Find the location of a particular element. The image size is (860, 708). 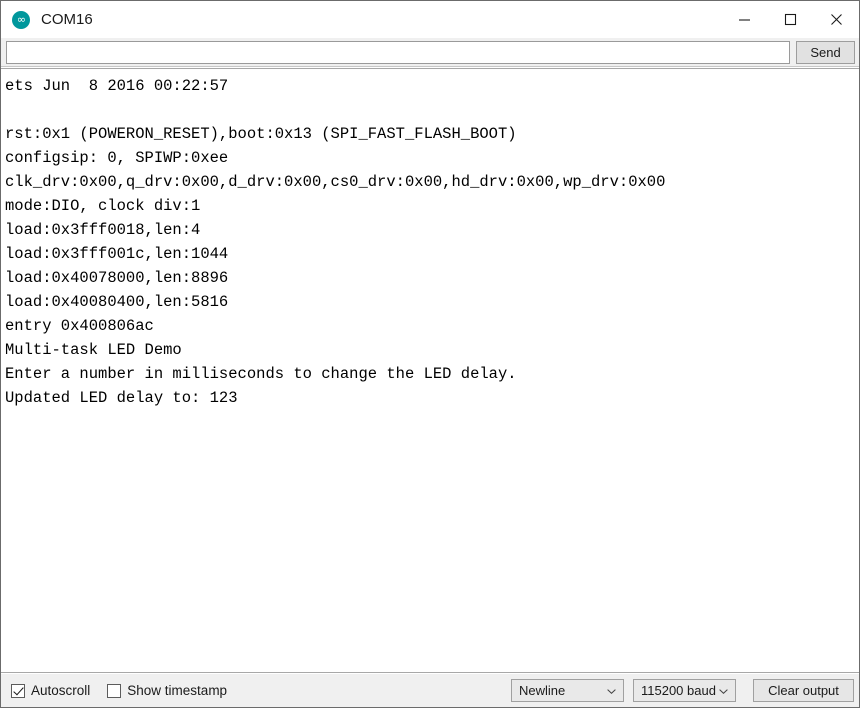

autoscroll-label: Autoscroll is located at coordinates (61, 690).